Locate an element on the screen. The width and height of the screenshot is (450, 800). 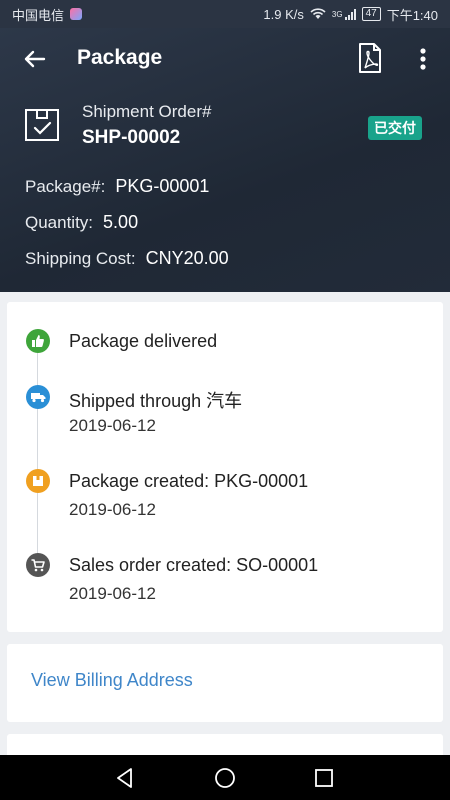
more-options-button is located at coordinates (423, 59).